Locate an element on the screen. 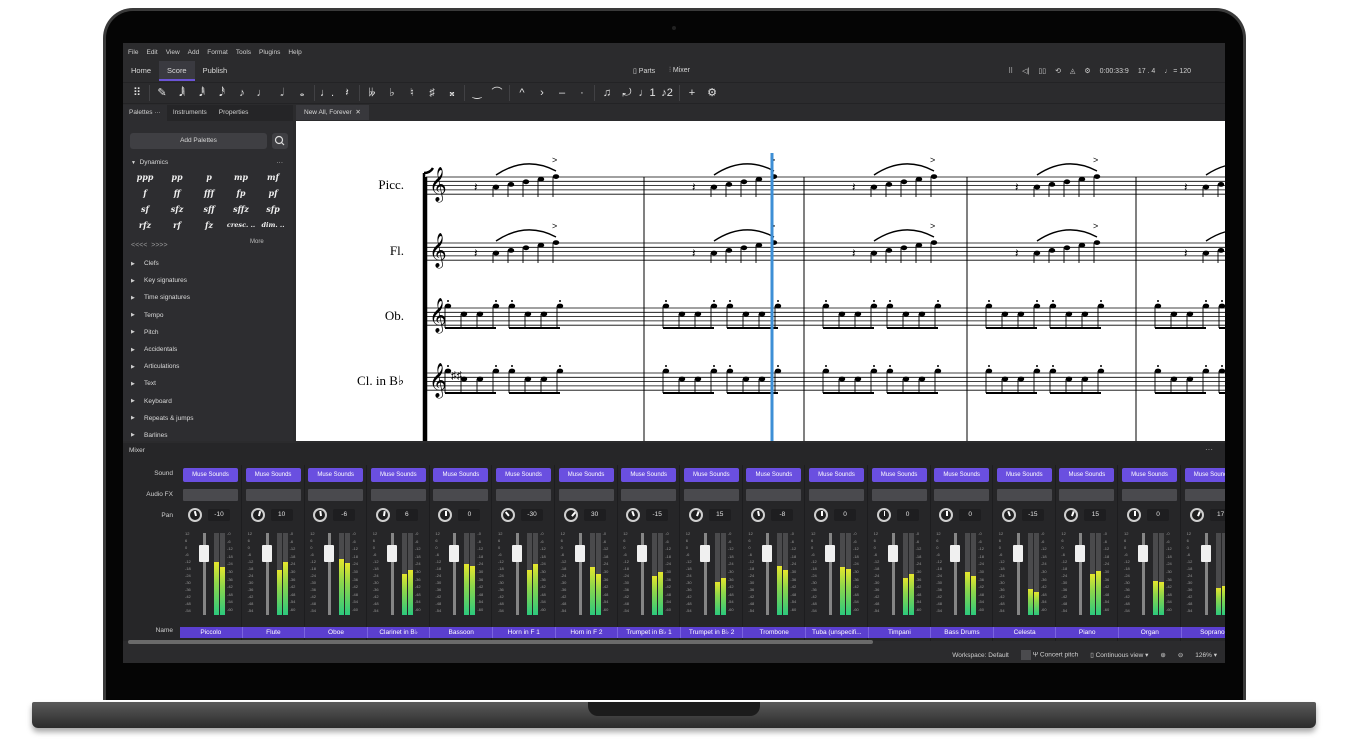  zoom-out-icon: ⊖ is located at coordinates (1180, 655).